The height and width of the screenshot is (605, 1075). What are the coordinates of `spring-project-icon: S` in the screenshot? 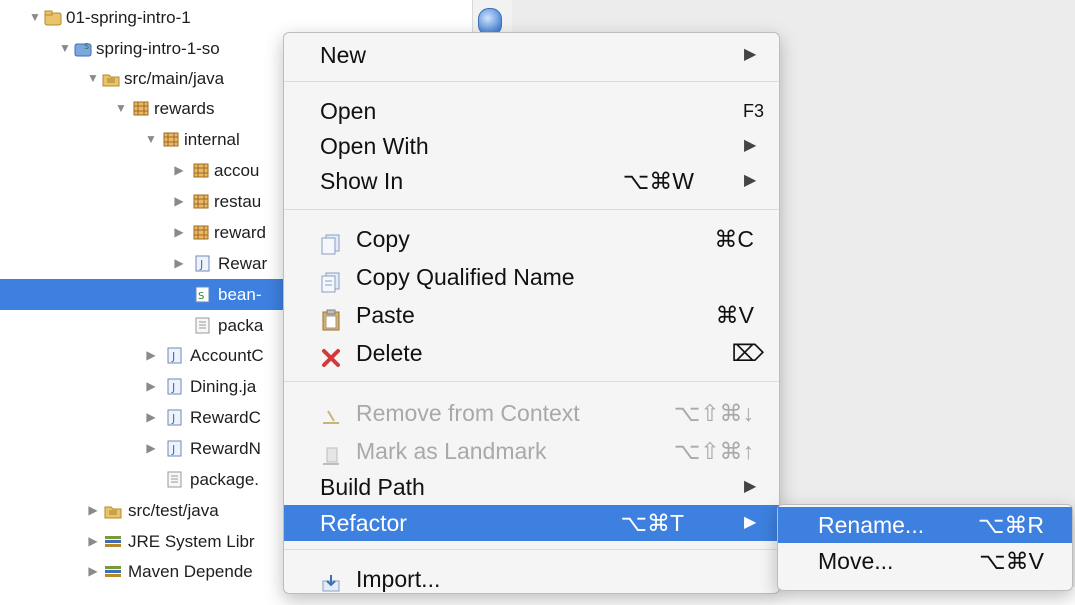 It's located at (83, 48).